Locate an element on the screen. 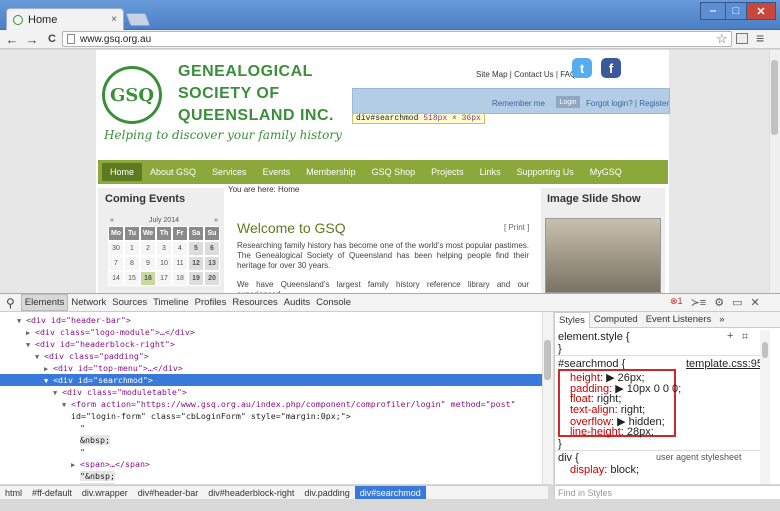  dom-node-line: ▼ <div id="searchmod"> is located at coordinates (271, 380).